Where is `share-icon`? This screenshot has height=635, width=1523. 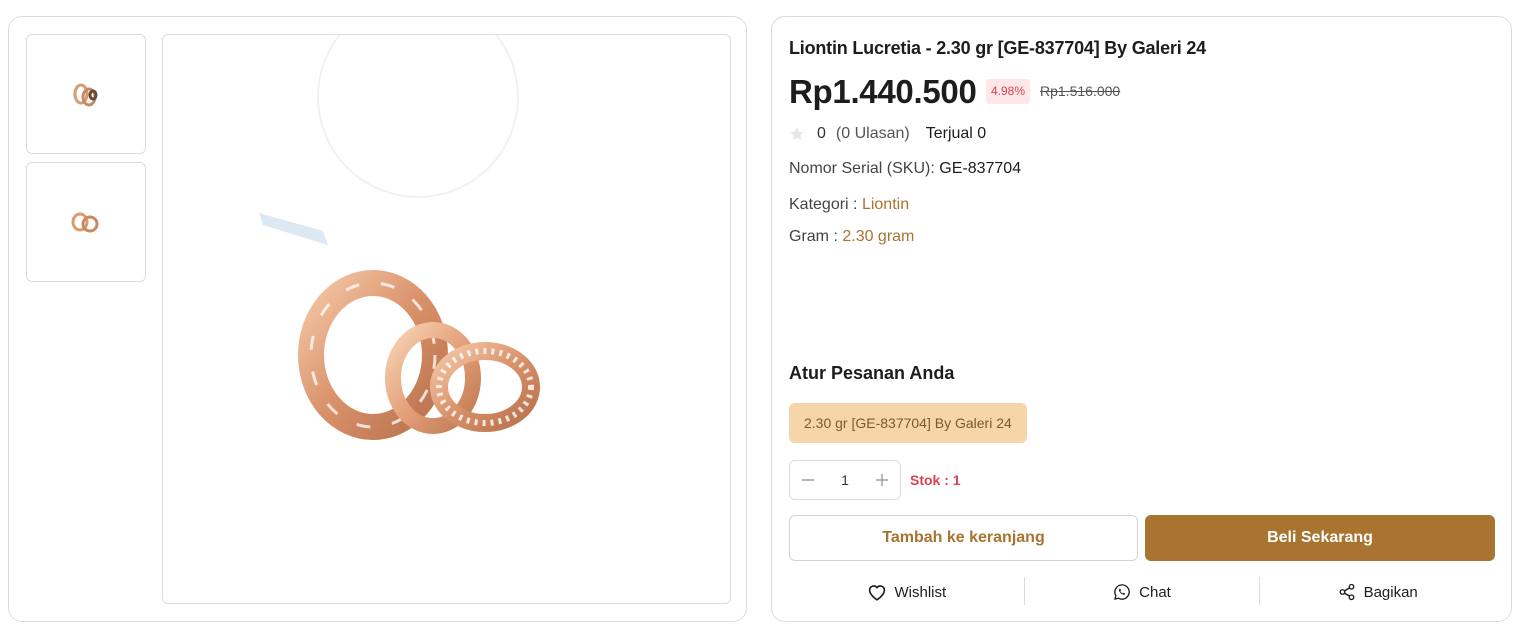 share-icon is located at coordinates (1346, 592).